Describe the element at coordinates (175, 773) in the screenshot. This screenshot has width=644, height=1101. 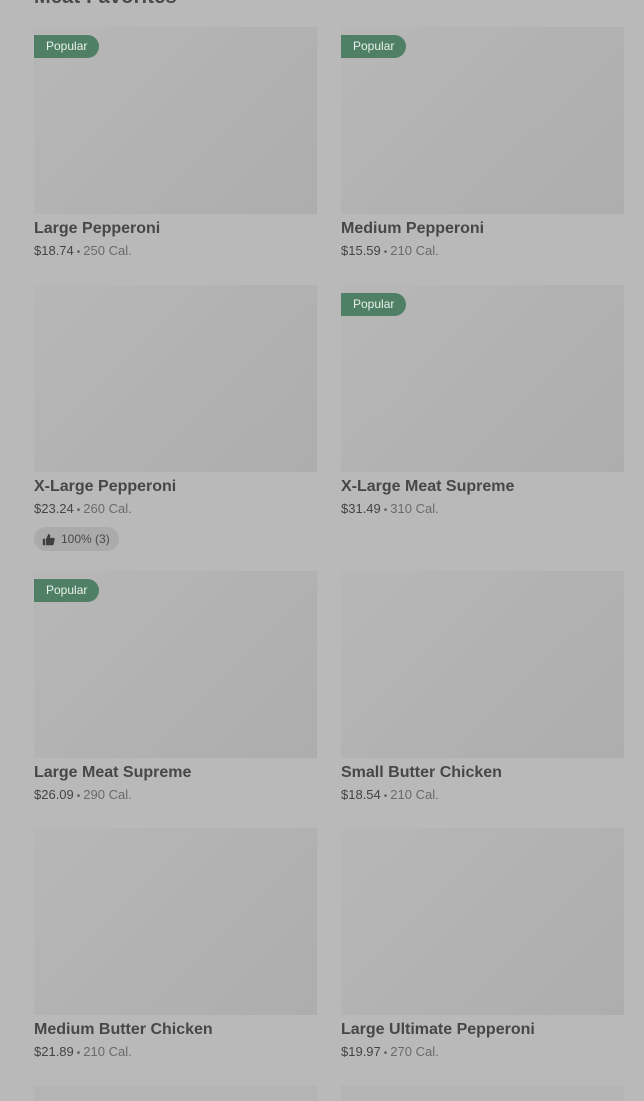
I see `item-name: Large Meat Supreme` at that location.